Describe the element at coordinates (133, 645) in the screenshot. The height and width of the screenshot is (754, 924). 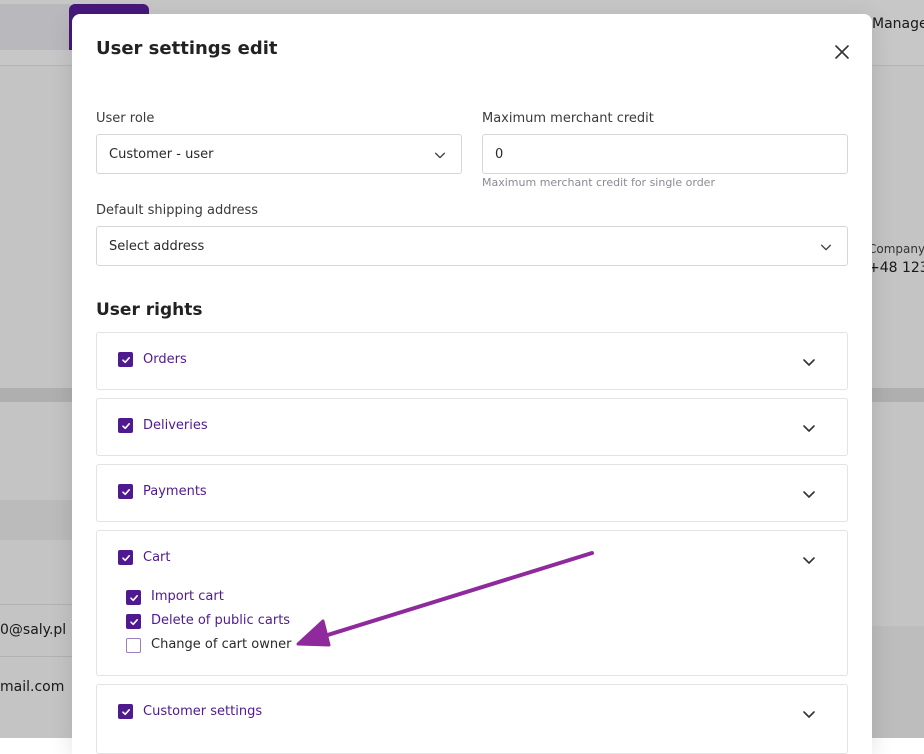
I see `change-cart-owner-checkbox` at that location.